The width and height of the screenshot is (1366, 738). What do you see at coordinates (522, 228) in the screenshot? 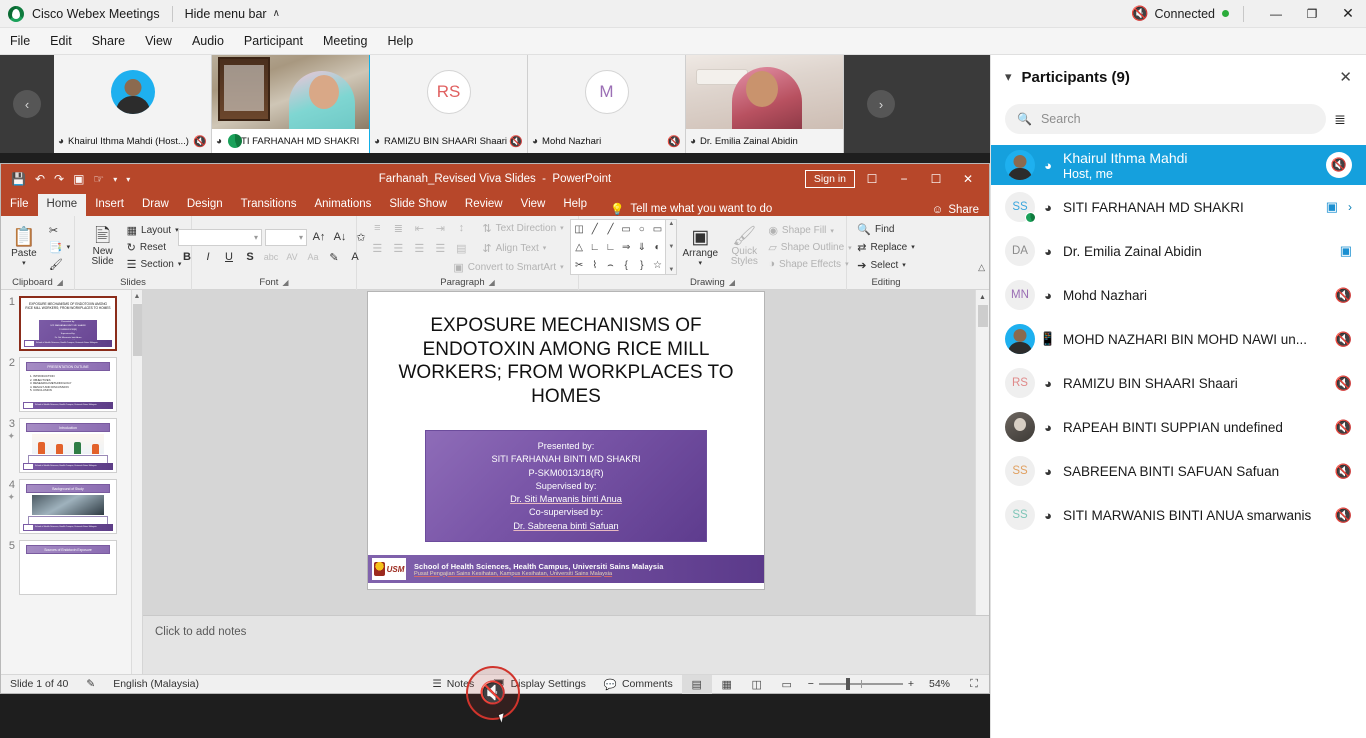
I see `text-direction-button: ⇅ Text Direction ▾` at bounding box center [522, 228].